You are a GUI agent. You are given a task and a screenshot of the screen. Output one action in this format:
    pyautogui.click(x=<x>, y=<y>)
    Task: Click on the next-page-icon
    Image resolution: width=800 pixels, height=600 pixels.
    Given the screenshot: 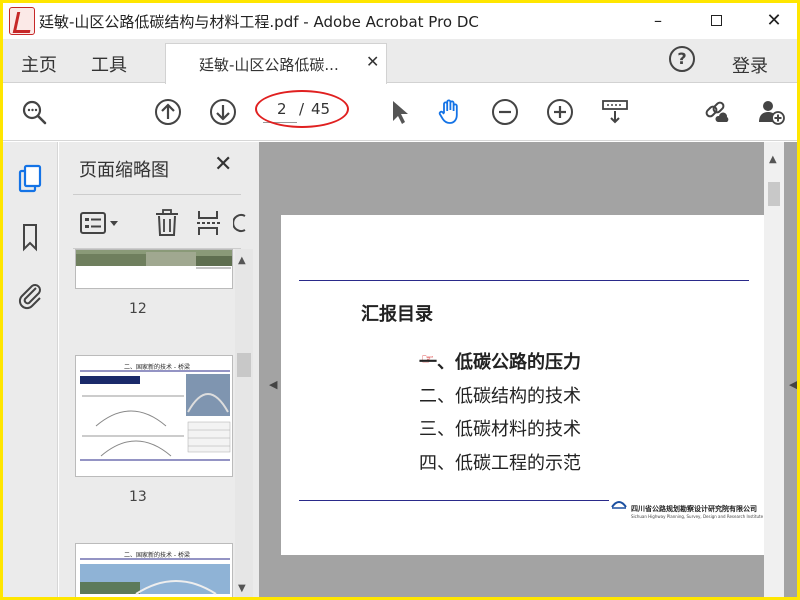 What is the action you would take?
    pyautogui.click(x=223, y=112)
    